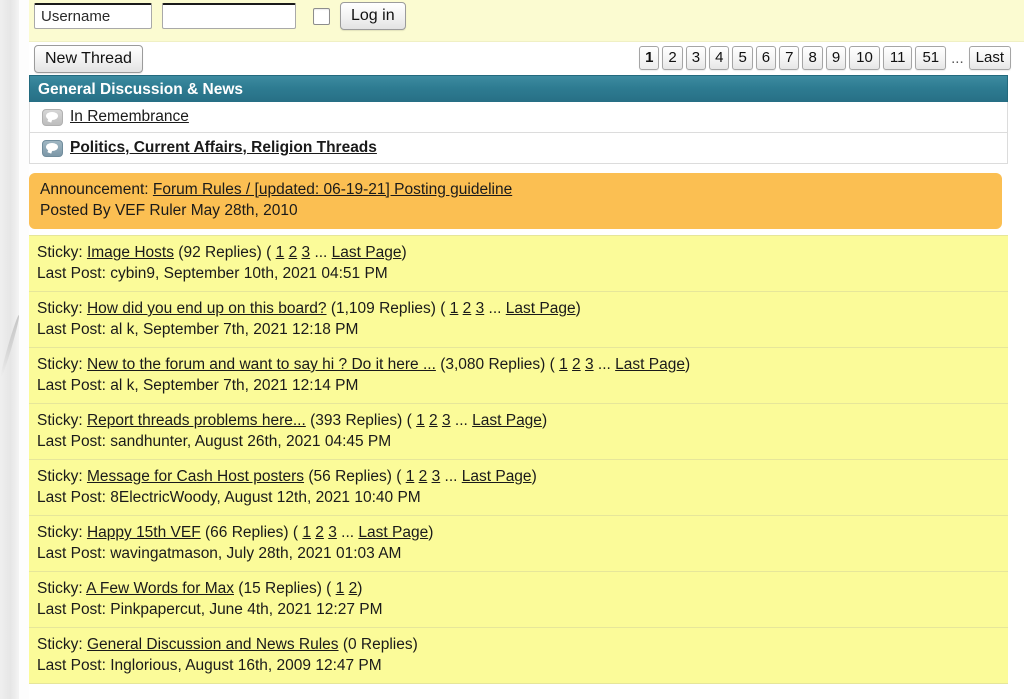 The width and height of the screenshot is (1024, 699). I want to click on thread-reply-count: (56 Replies), so click(350, 476).